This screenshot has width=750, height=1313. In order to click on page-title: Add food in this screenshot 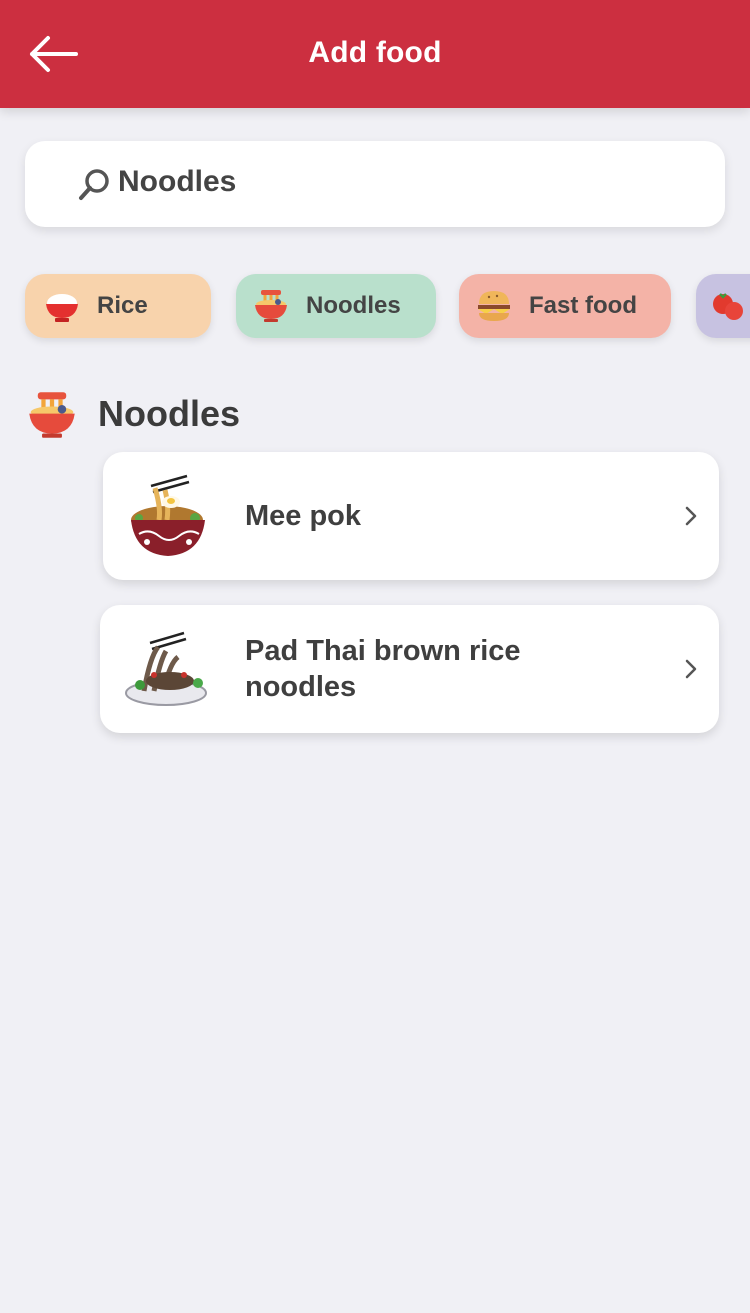, I will do `click(375, 52)`.